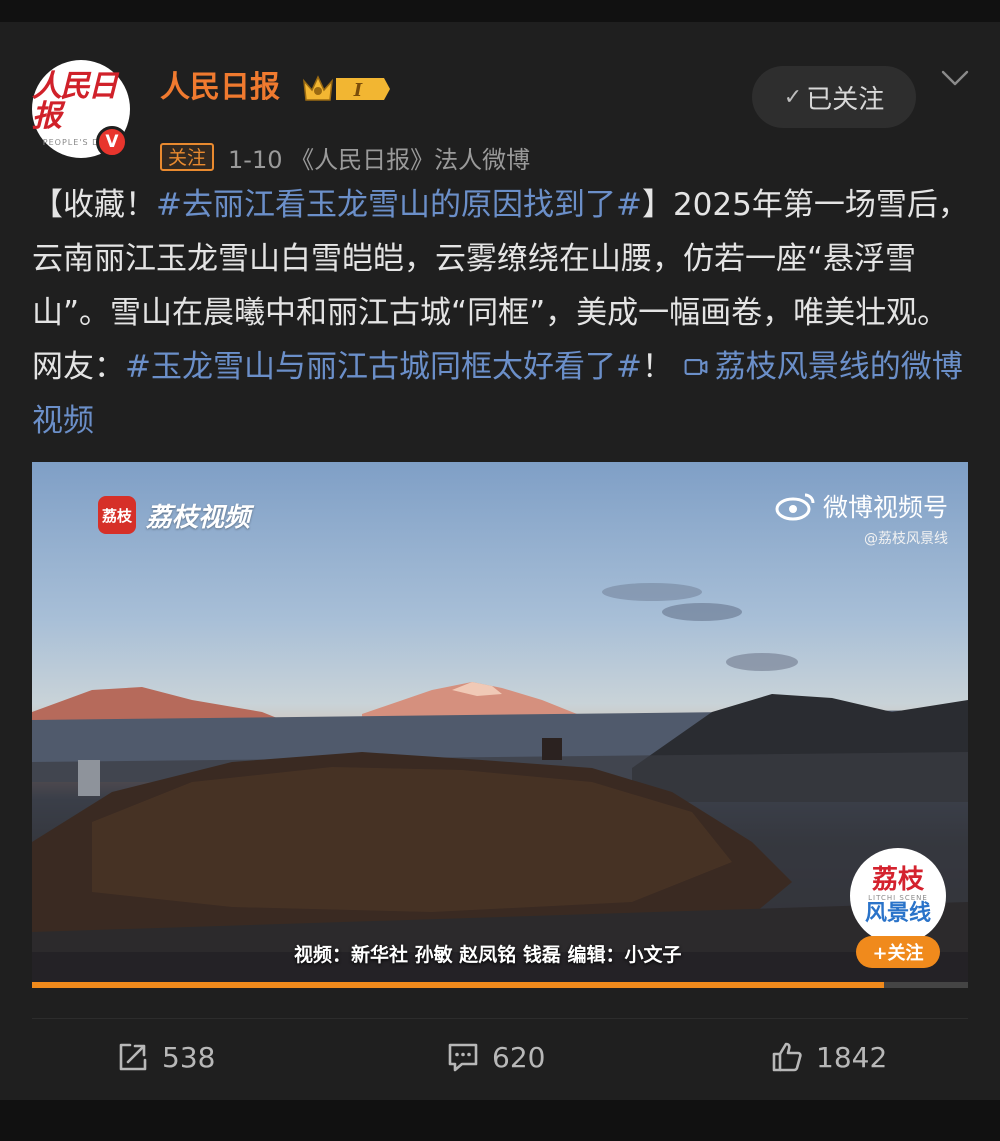 This screenshot has width=1000, height=1141. I want to click on follow-tag: 关注, so click(187, 157).